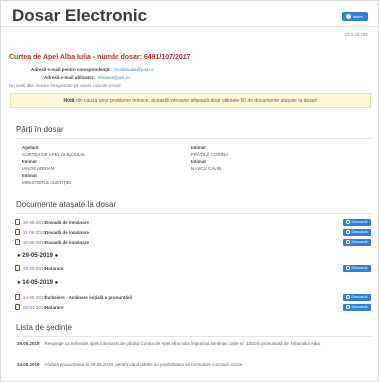 This screenshot has width=379, height=382. What do you see at coordinates (35, 222) in the screenshot?
I see `document-date: 20-06-2019` at bounding box center [35, 222].